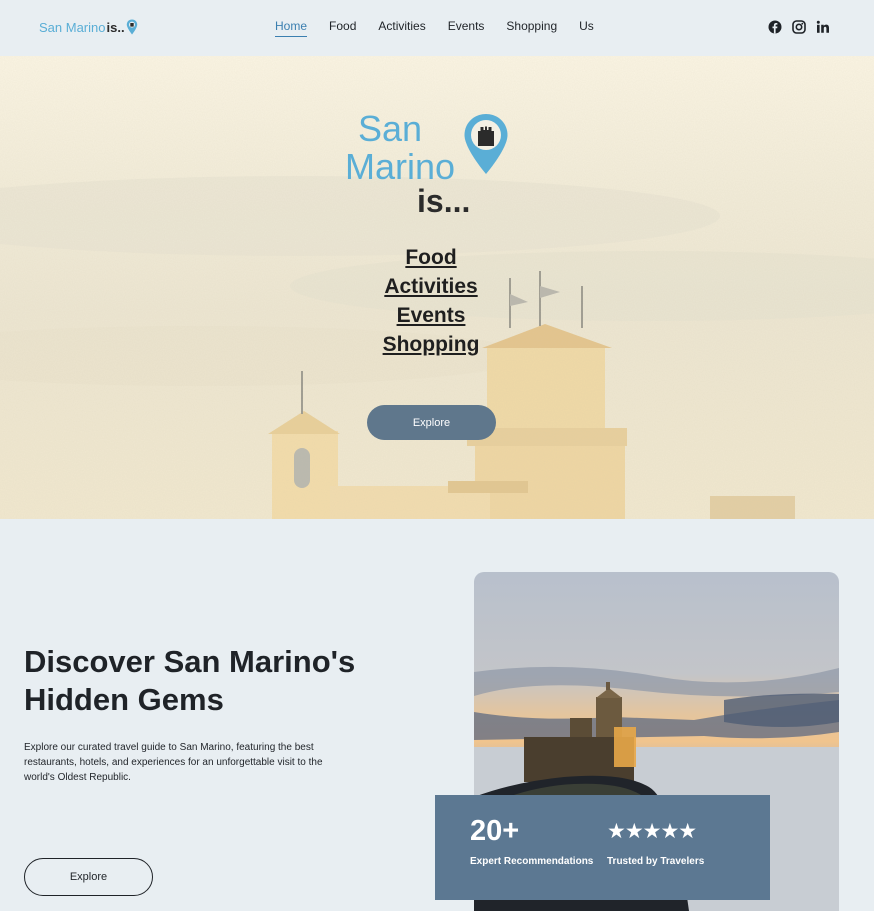  What do you see at coordinates (72, 27) in the screenshot?
I see `logo-text-primary: San Marino` at bounding box center [72, 27].